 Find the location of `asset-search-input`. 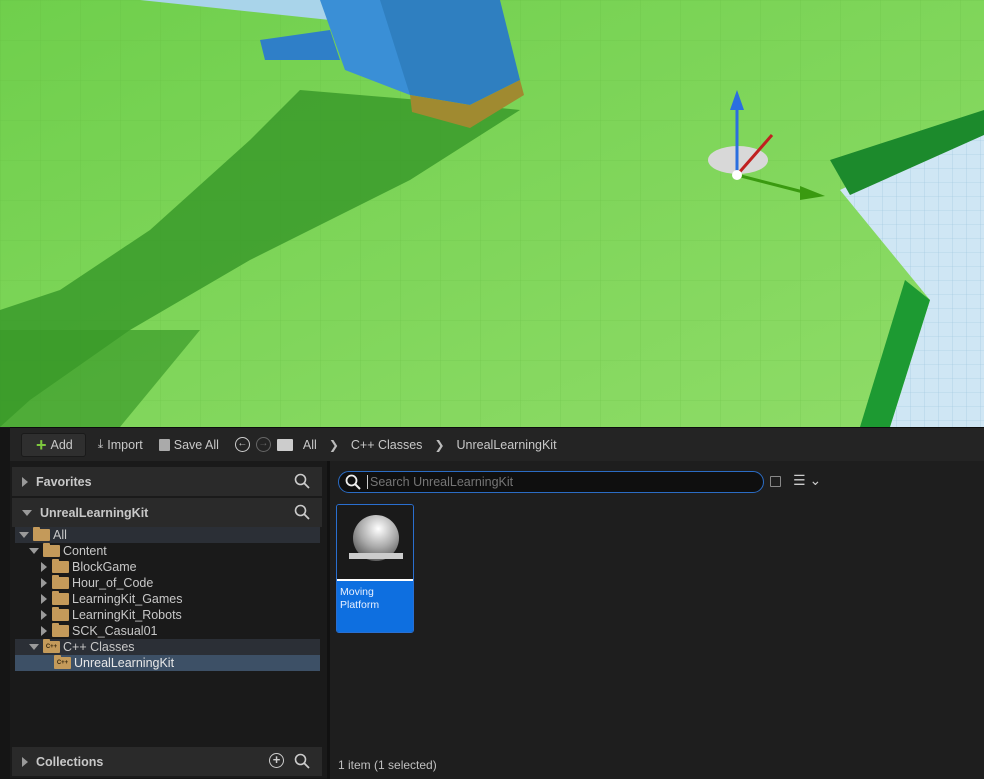

asset-search-input is located at coordinates (557, 482).